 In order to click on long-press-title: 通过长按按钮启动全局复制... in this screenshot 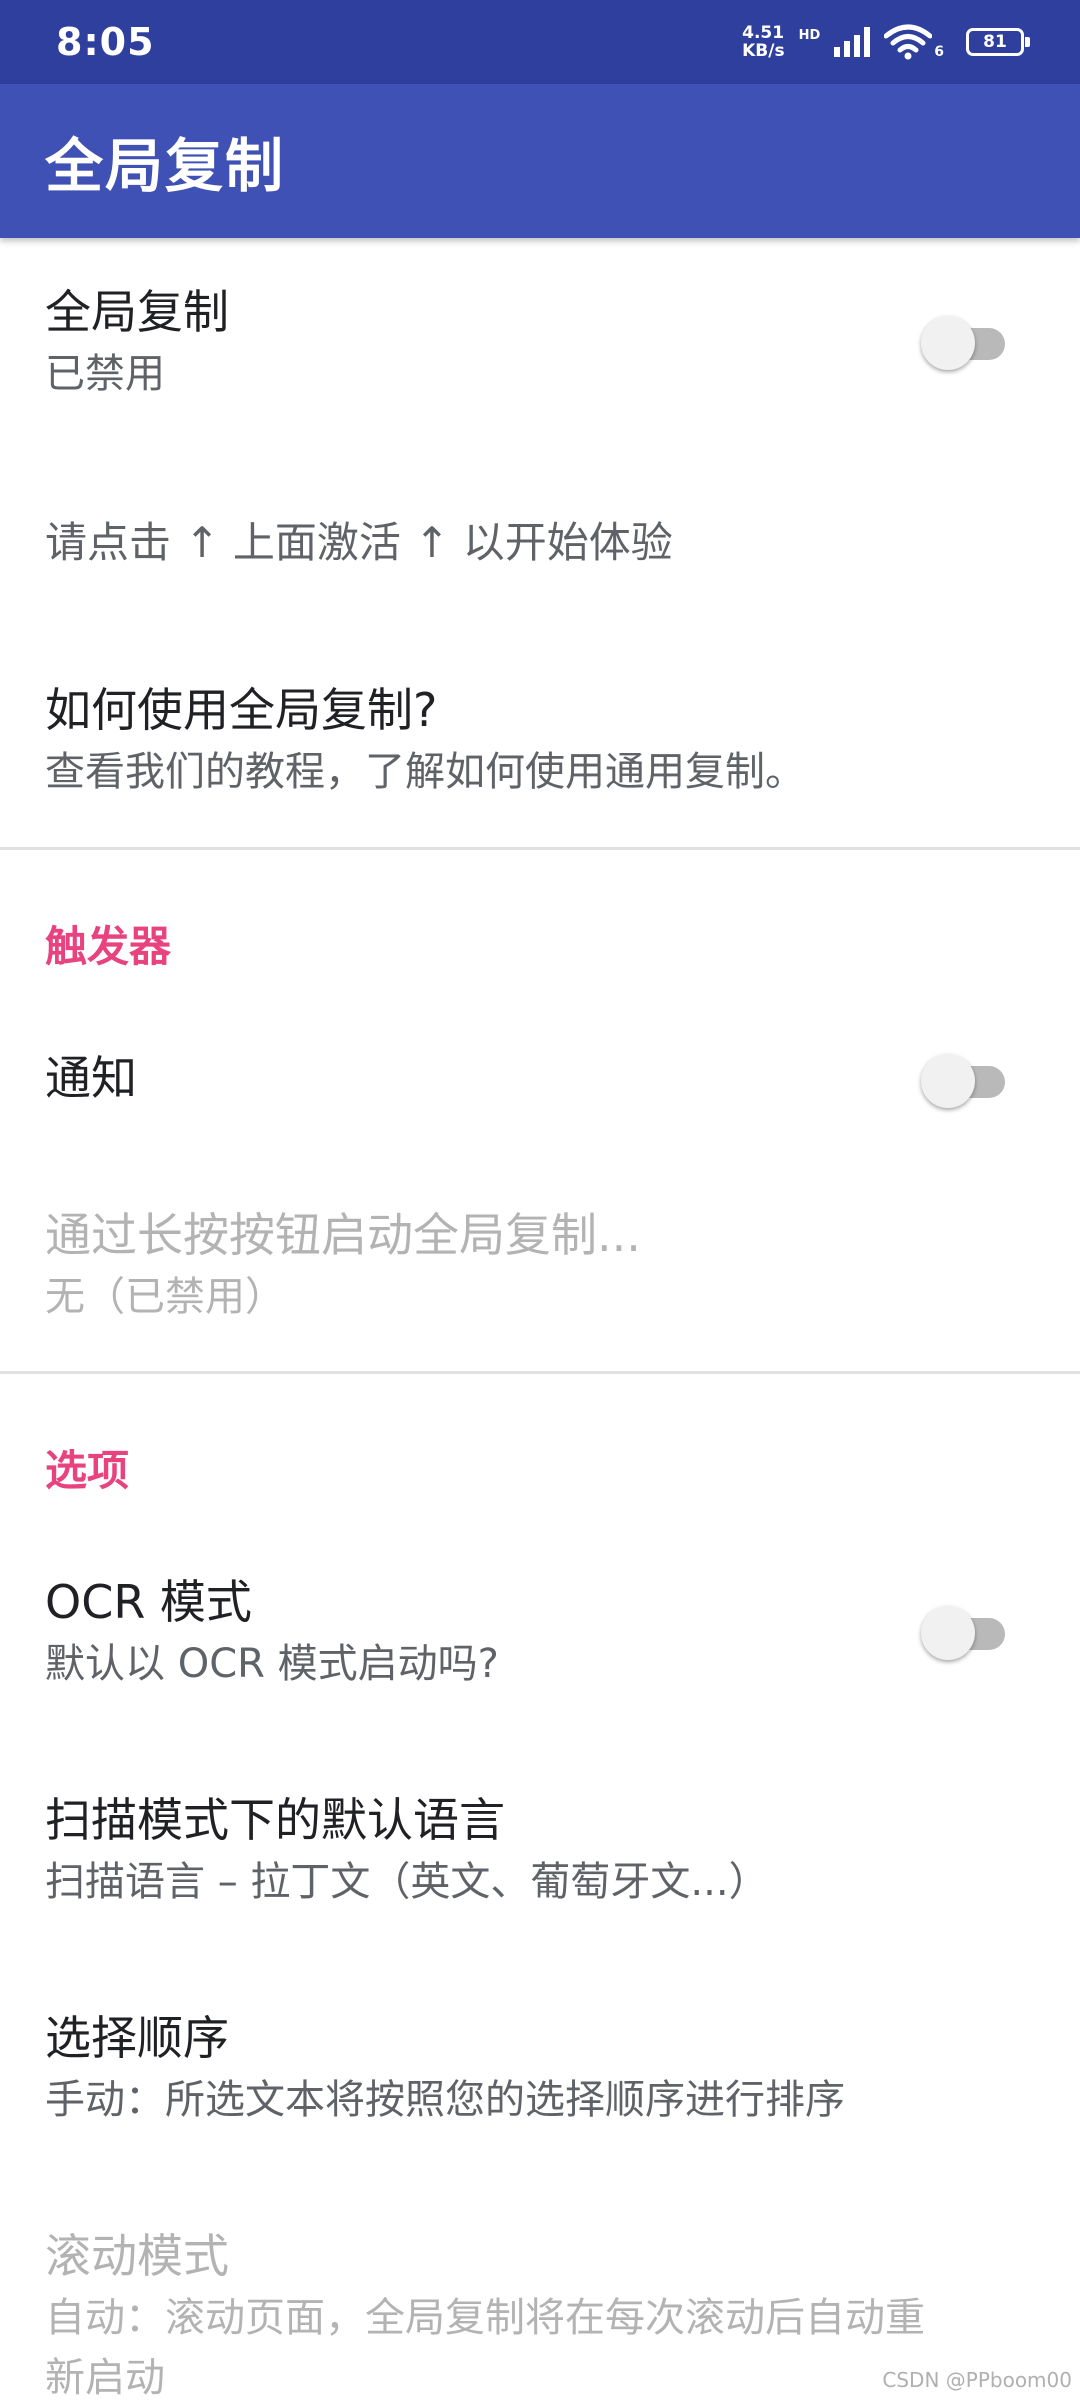, I will do `click(343, 1235)`.